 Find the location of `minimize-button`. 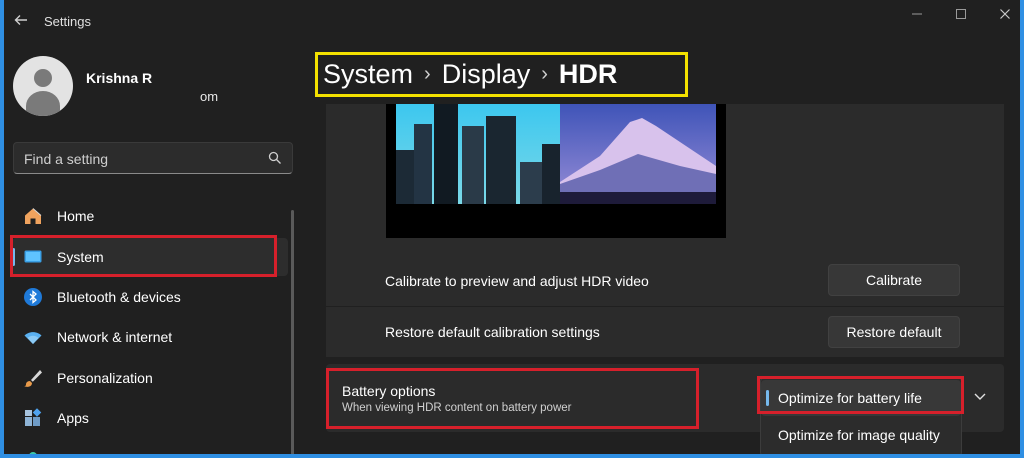

minimize-button is located at coordinates (917, 15).